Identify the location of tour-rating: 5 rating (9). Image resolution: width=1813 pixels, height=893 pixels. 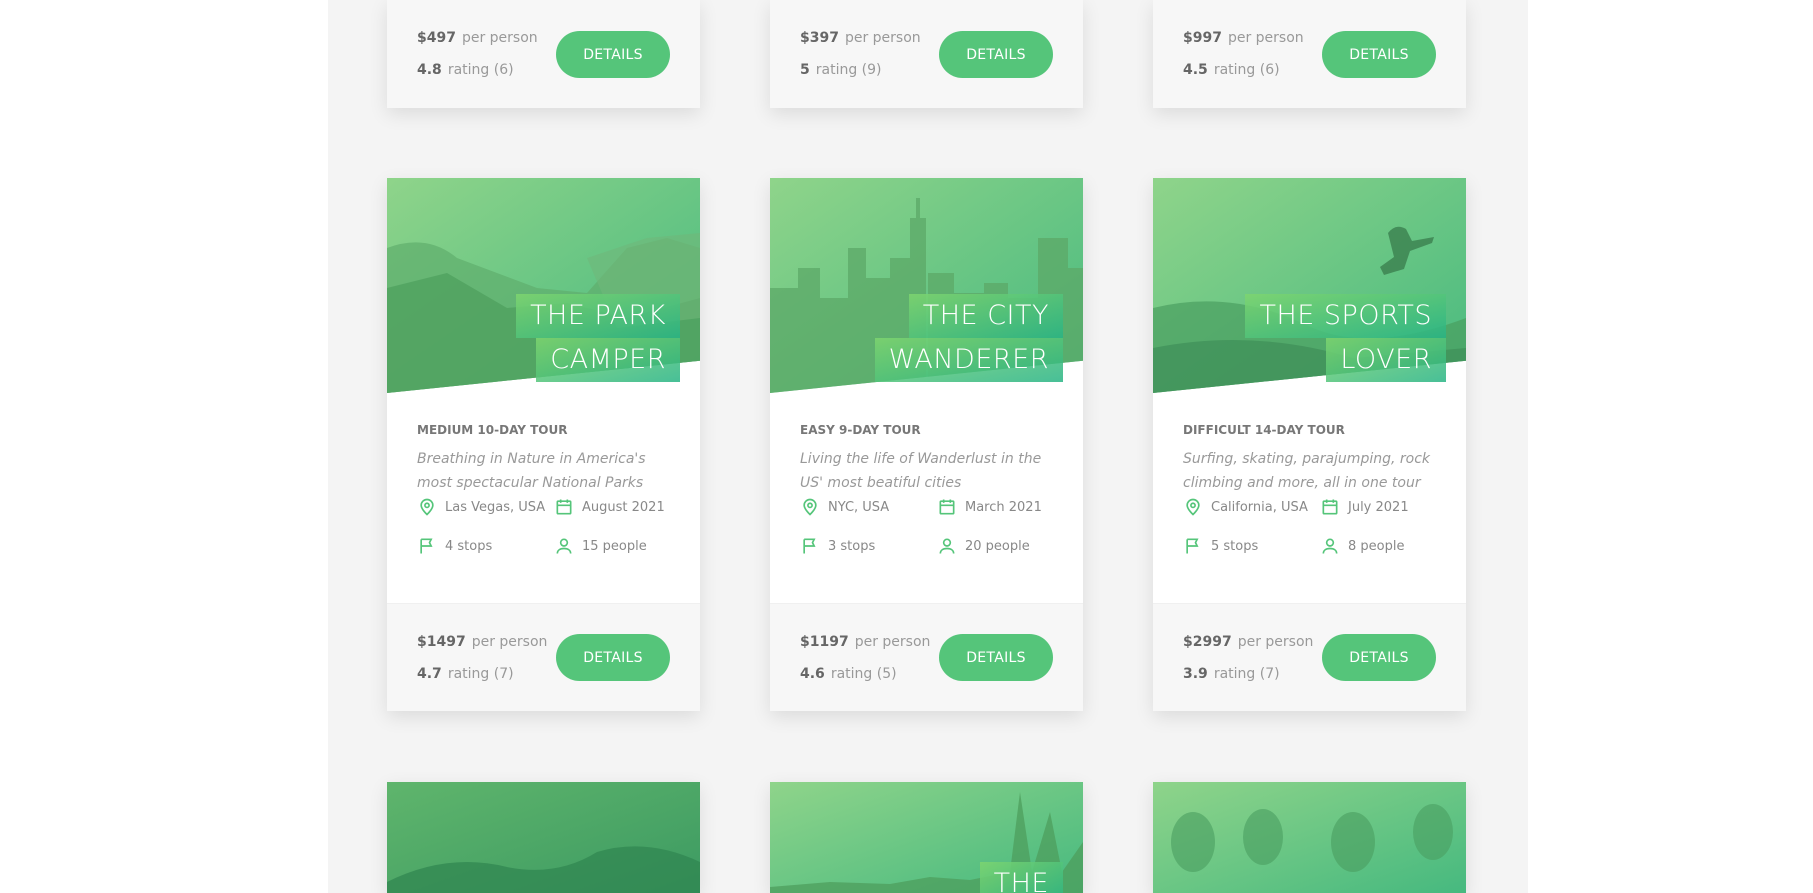
(841, 70).